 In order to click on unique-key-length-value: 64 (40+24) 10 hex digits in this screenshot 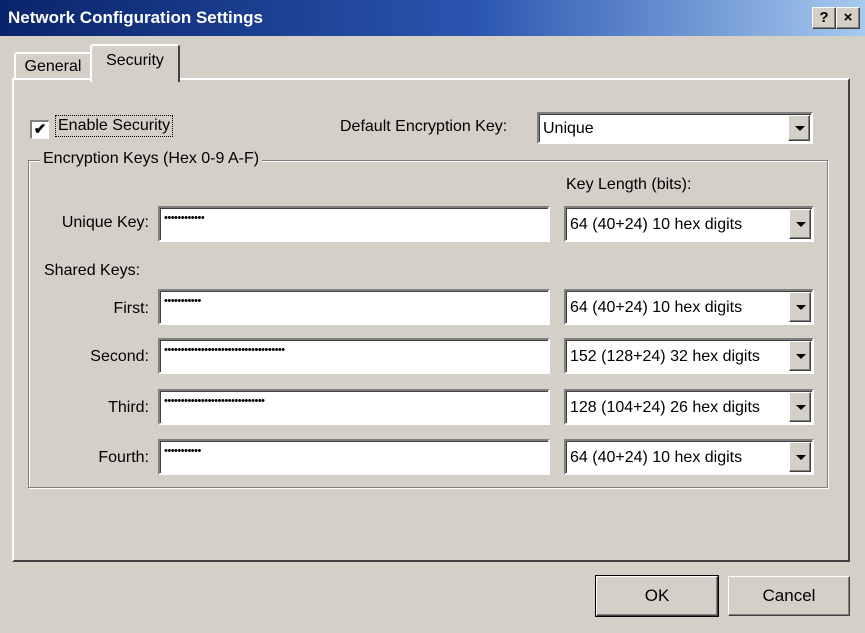, I will do `click(656, 224)`.